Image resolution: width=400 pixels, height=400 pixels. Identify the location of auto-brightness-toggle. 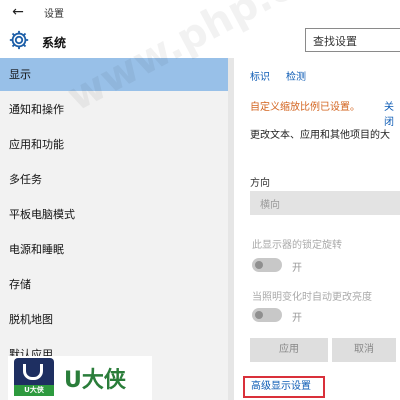
(267, 315).